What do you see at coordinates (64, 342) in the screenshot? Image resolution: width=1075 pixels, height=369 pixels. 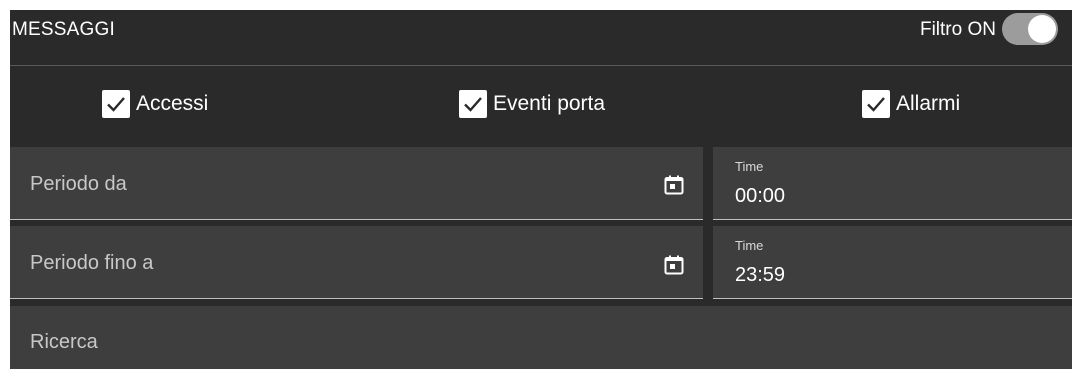 I see `search-placeholder: Ricerca` at bounding box center [64, 342].